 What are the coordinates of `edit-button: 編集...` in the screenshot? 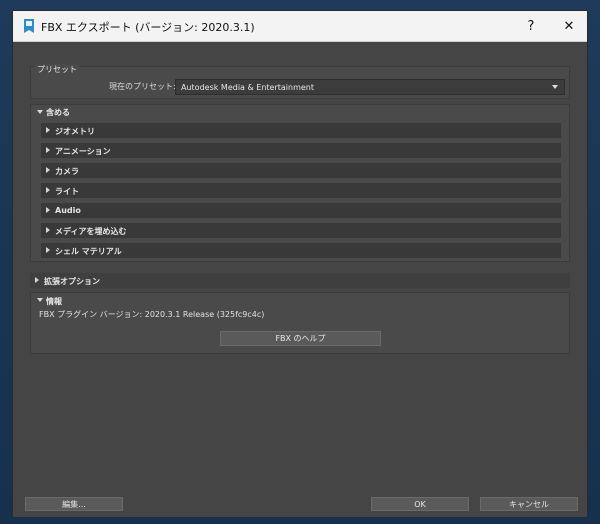 It's located at (74, 504).